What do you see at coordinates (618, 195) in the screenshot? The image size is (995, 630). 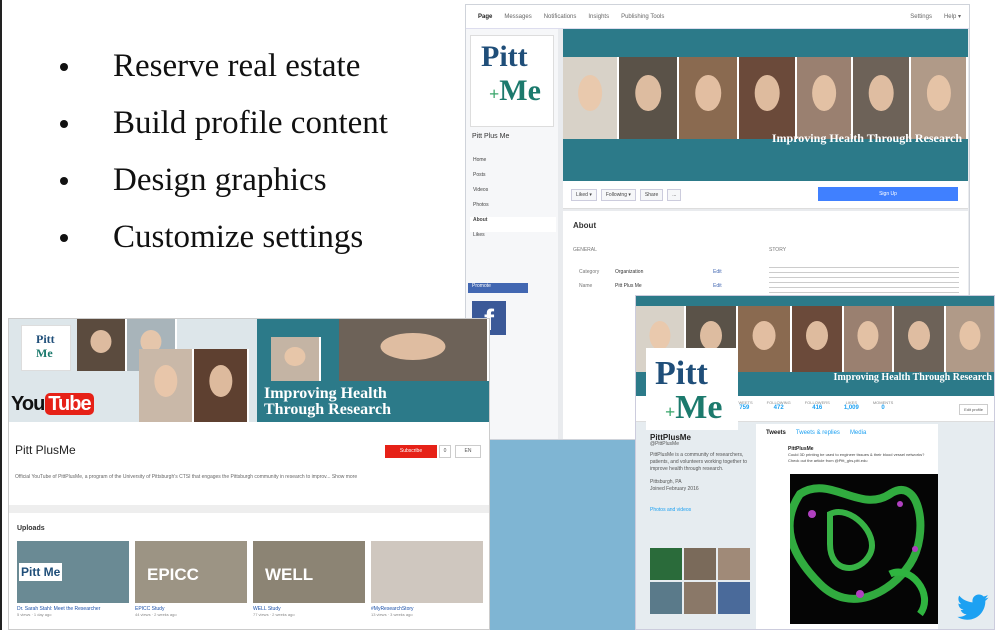 I see `following-button: Following ▾` at bounding box center [618, 195].